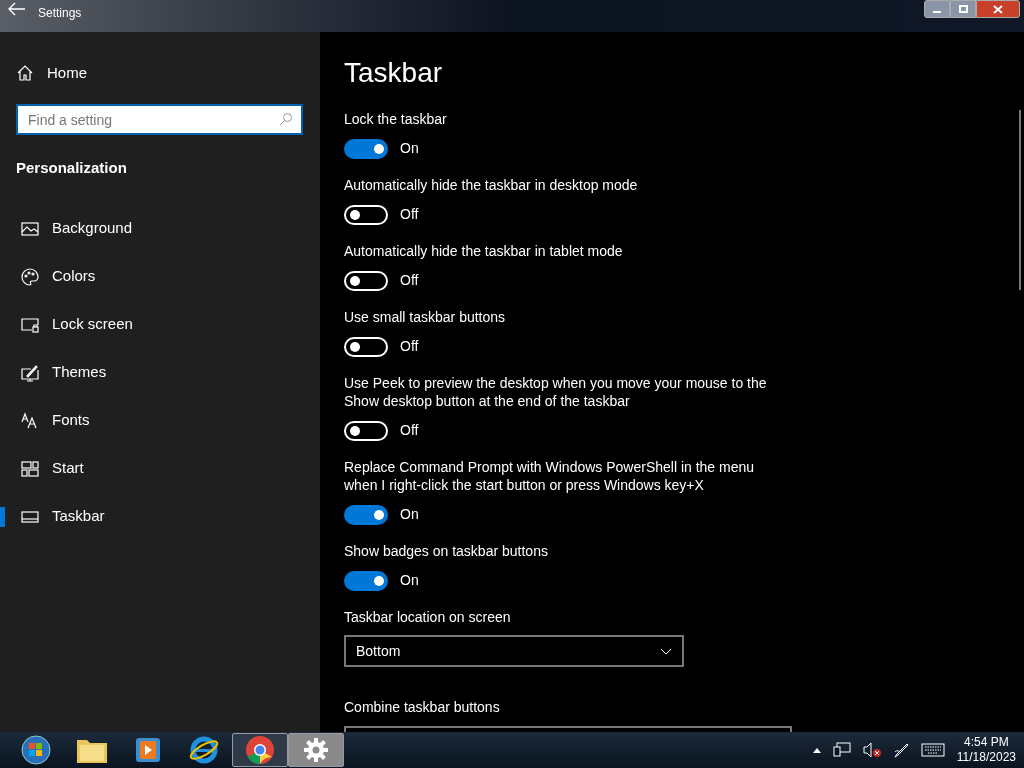 Image resolution: width=1024 pixels, height=768 pixels. What do you see at coordinates (937, 9) in the screenshot?
I see `minimize-button` at bounding box center [937, 9].